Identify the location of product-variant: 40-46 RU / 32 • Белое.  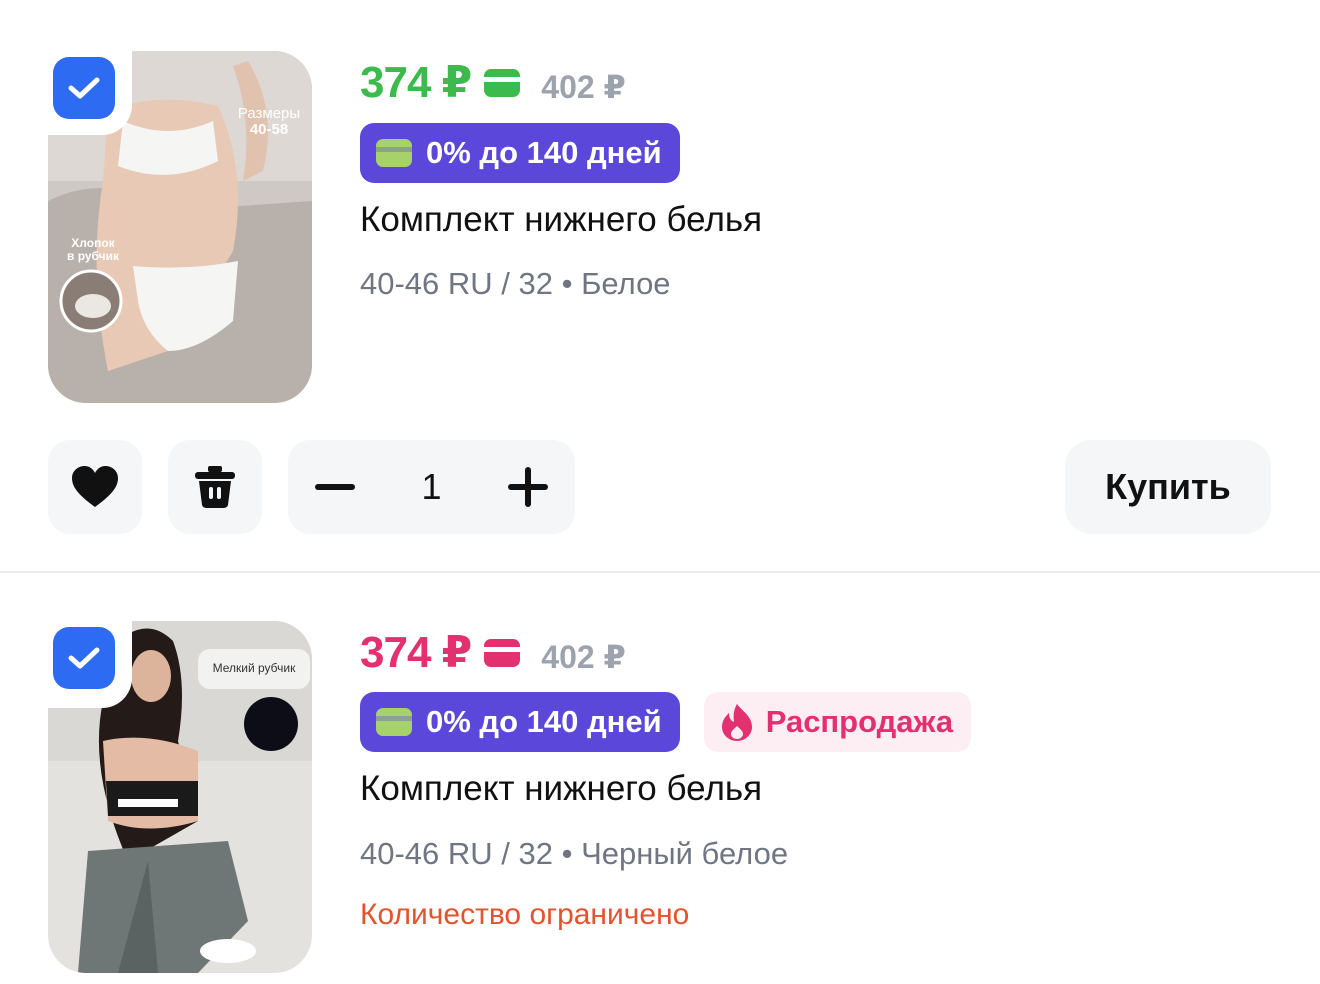
(515, 283).